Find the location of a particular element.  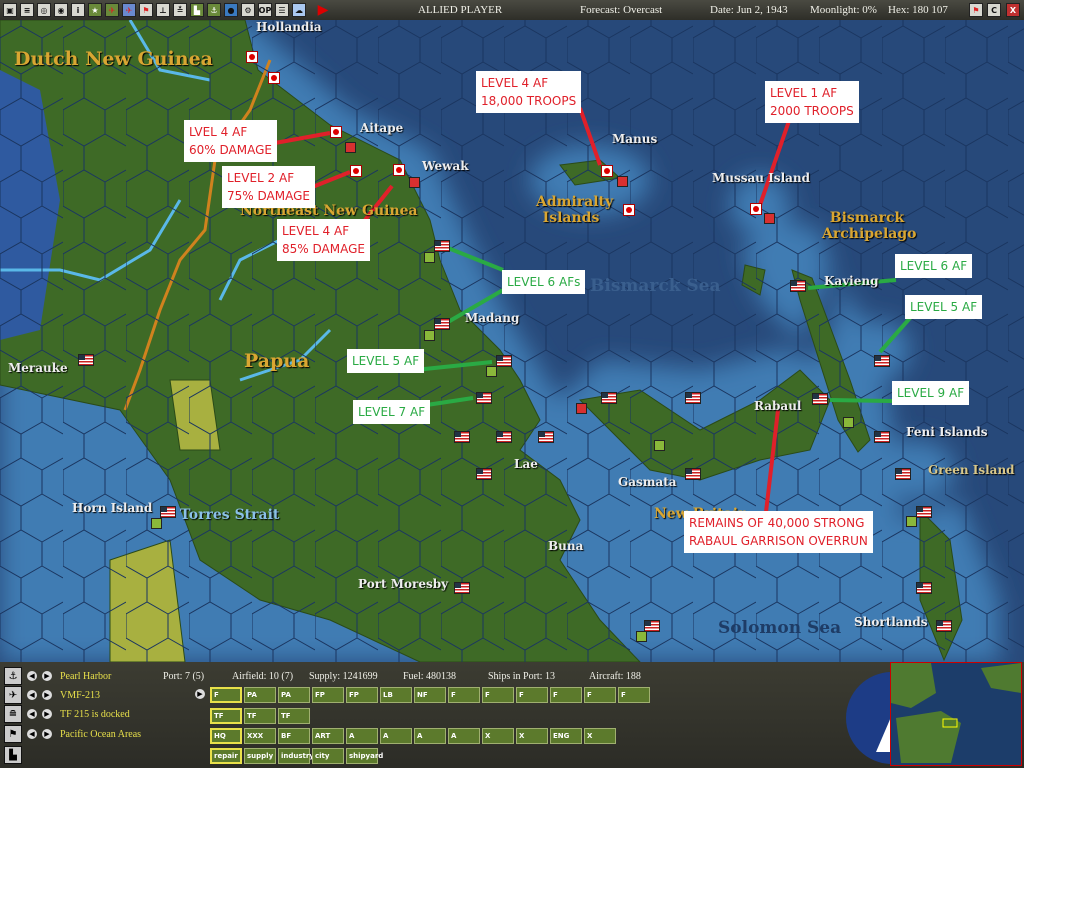

fighter-icon: ✈ is located at coordinates (112, 10).